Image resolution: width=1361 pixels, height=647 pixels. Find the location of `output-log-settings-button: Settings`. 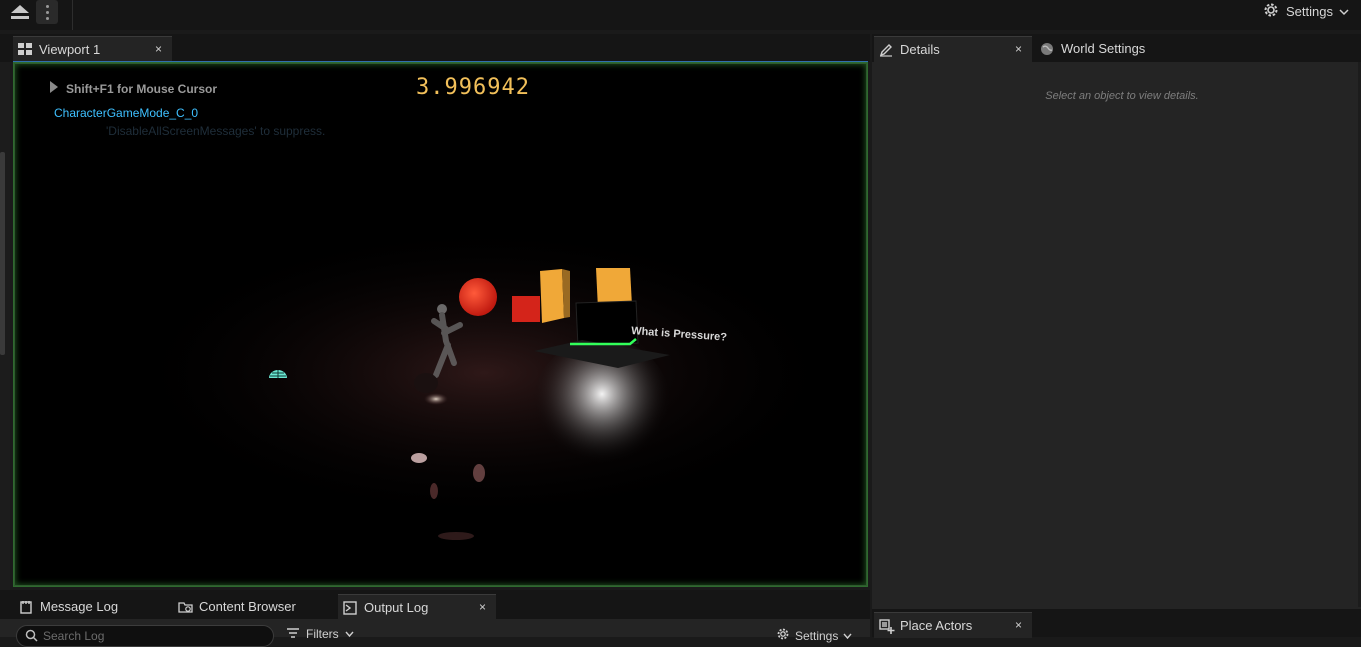

output-log-settings-button: Settings is located at coordinates (814, 635).